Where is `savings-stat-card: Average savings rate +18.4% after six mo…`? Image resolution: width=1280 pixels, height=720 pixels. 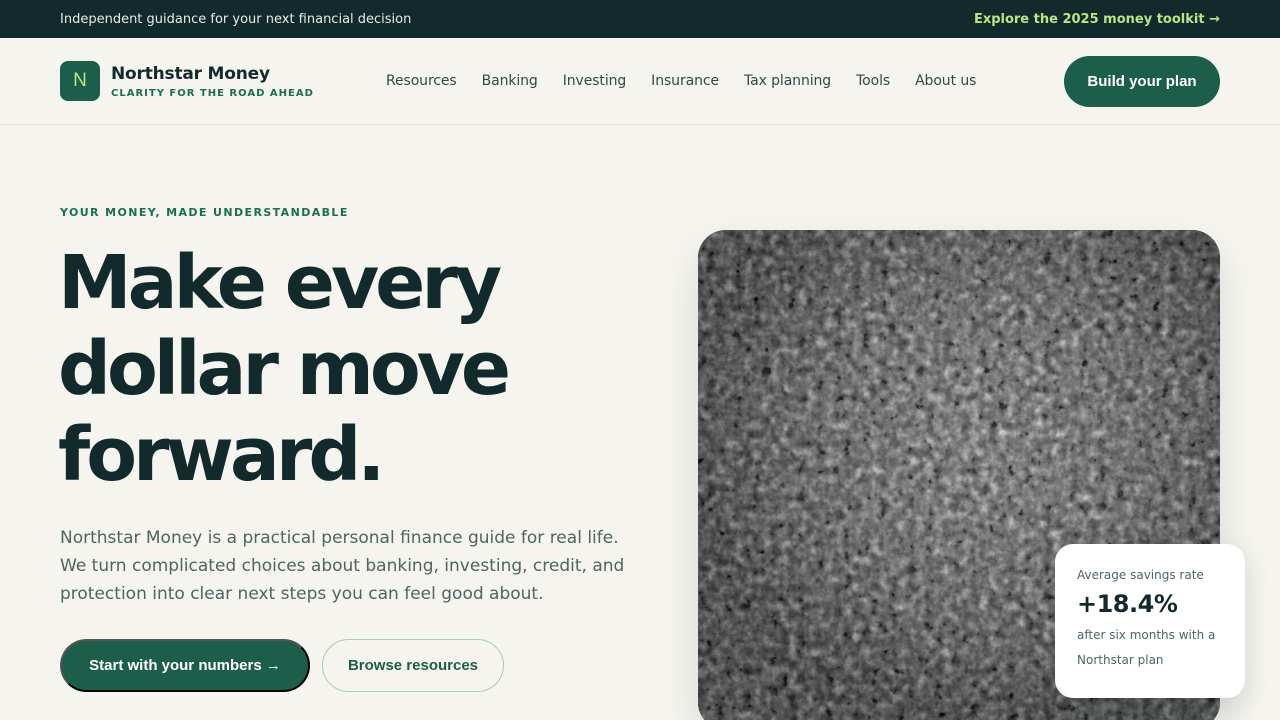 savings-stat-card: Average savings rate +18.4% after six mo… is located at coordinates (1150, 621).